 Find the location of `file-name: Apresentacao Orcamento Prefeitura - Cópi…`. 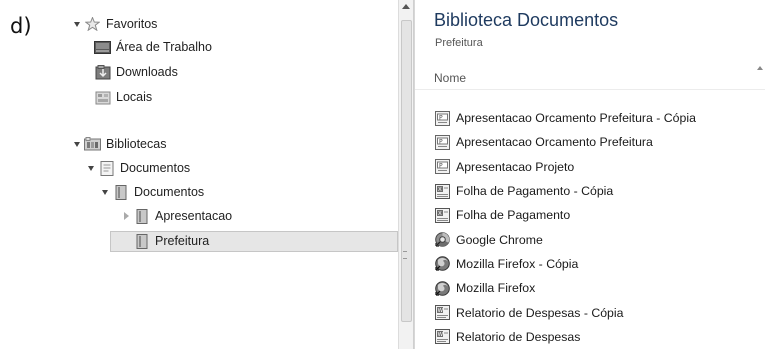

file-name: Apresentacao Orcamento Prefeitura - Cópi… is located at coordinates (576, 118).